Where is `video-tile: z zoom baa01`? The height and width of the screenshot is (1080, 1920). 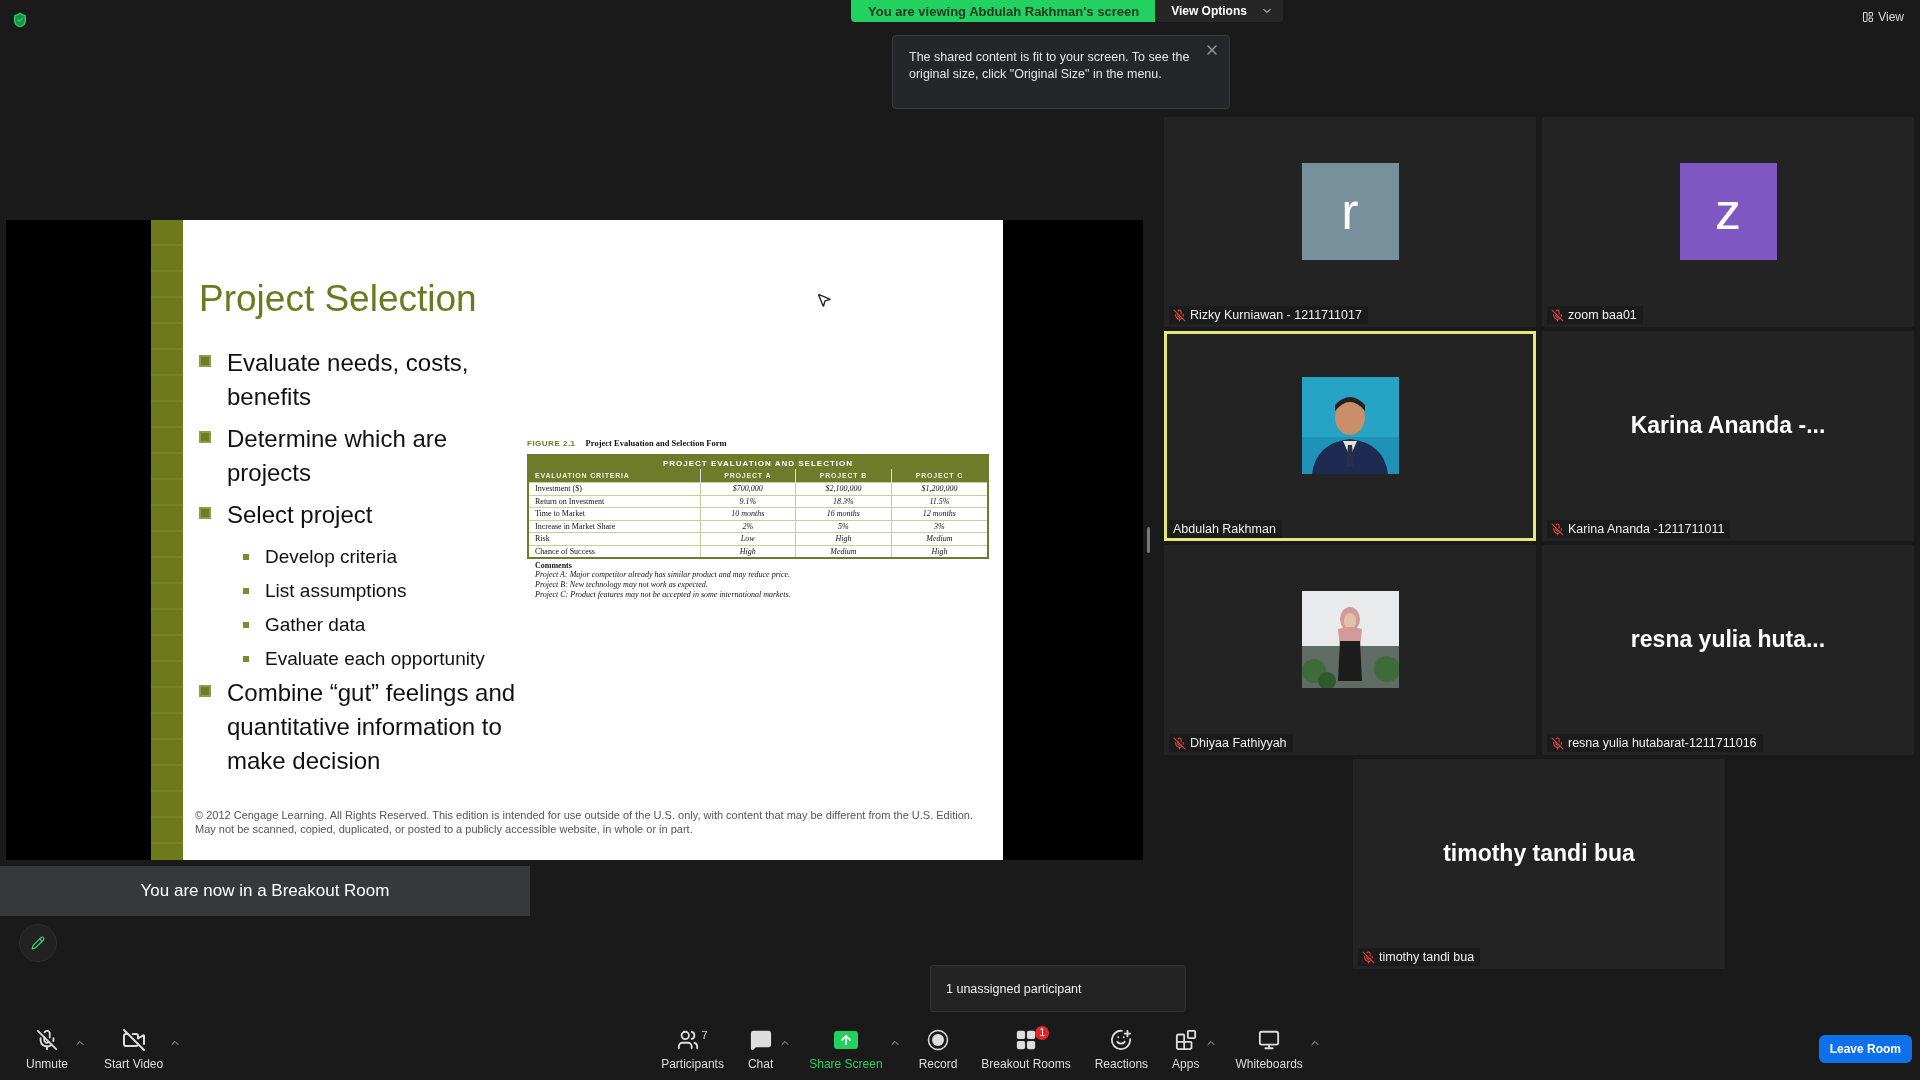
video-tile: z zoom baa01 is located at coordinates (1728, 222).